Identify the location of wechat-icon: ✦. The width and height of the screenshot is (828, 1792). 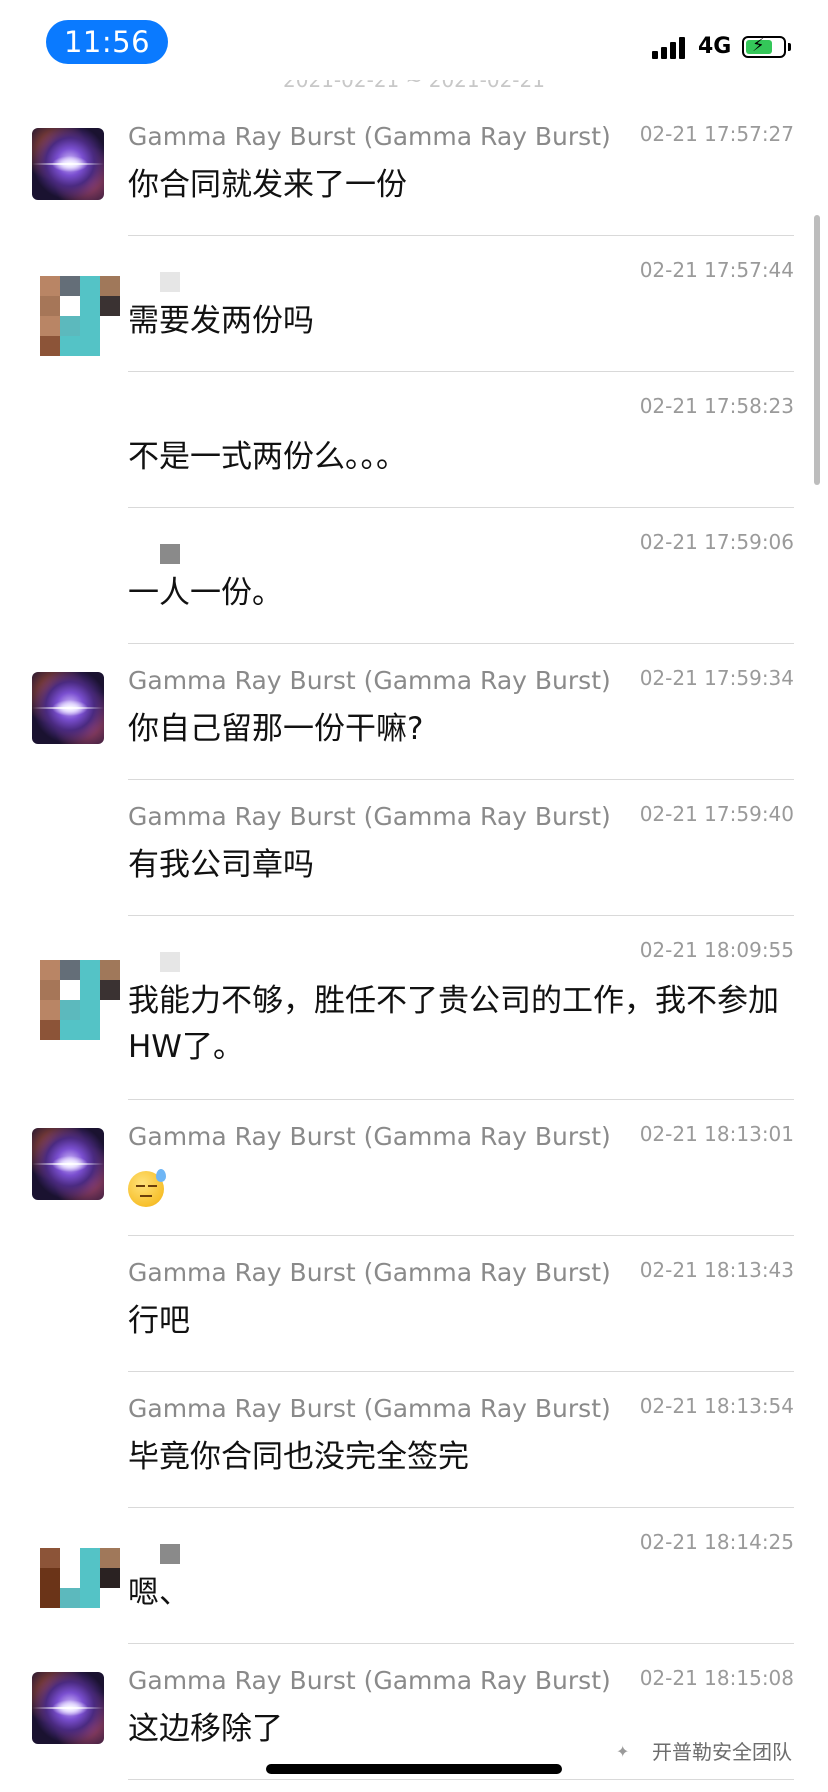
(623, 1751).